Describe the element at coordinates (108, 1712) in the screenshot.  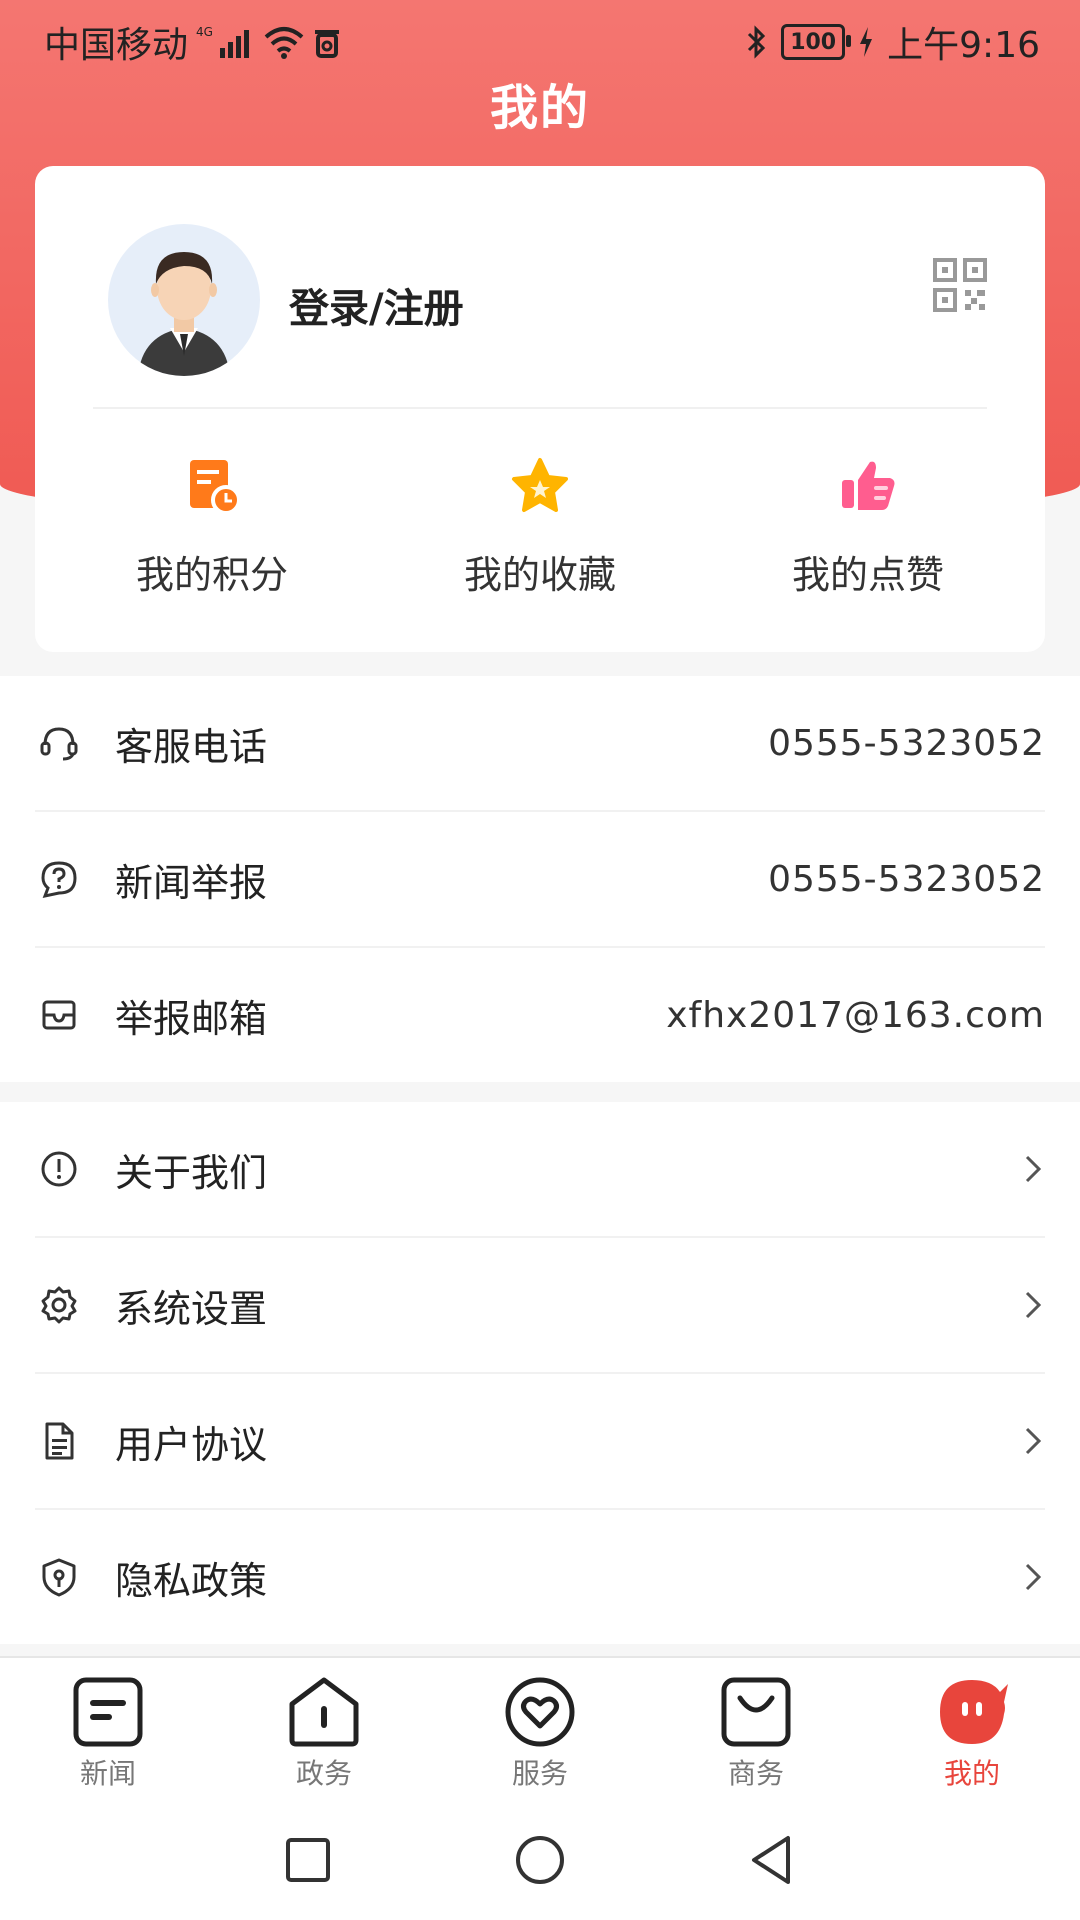
I see `news-icon` at that location.